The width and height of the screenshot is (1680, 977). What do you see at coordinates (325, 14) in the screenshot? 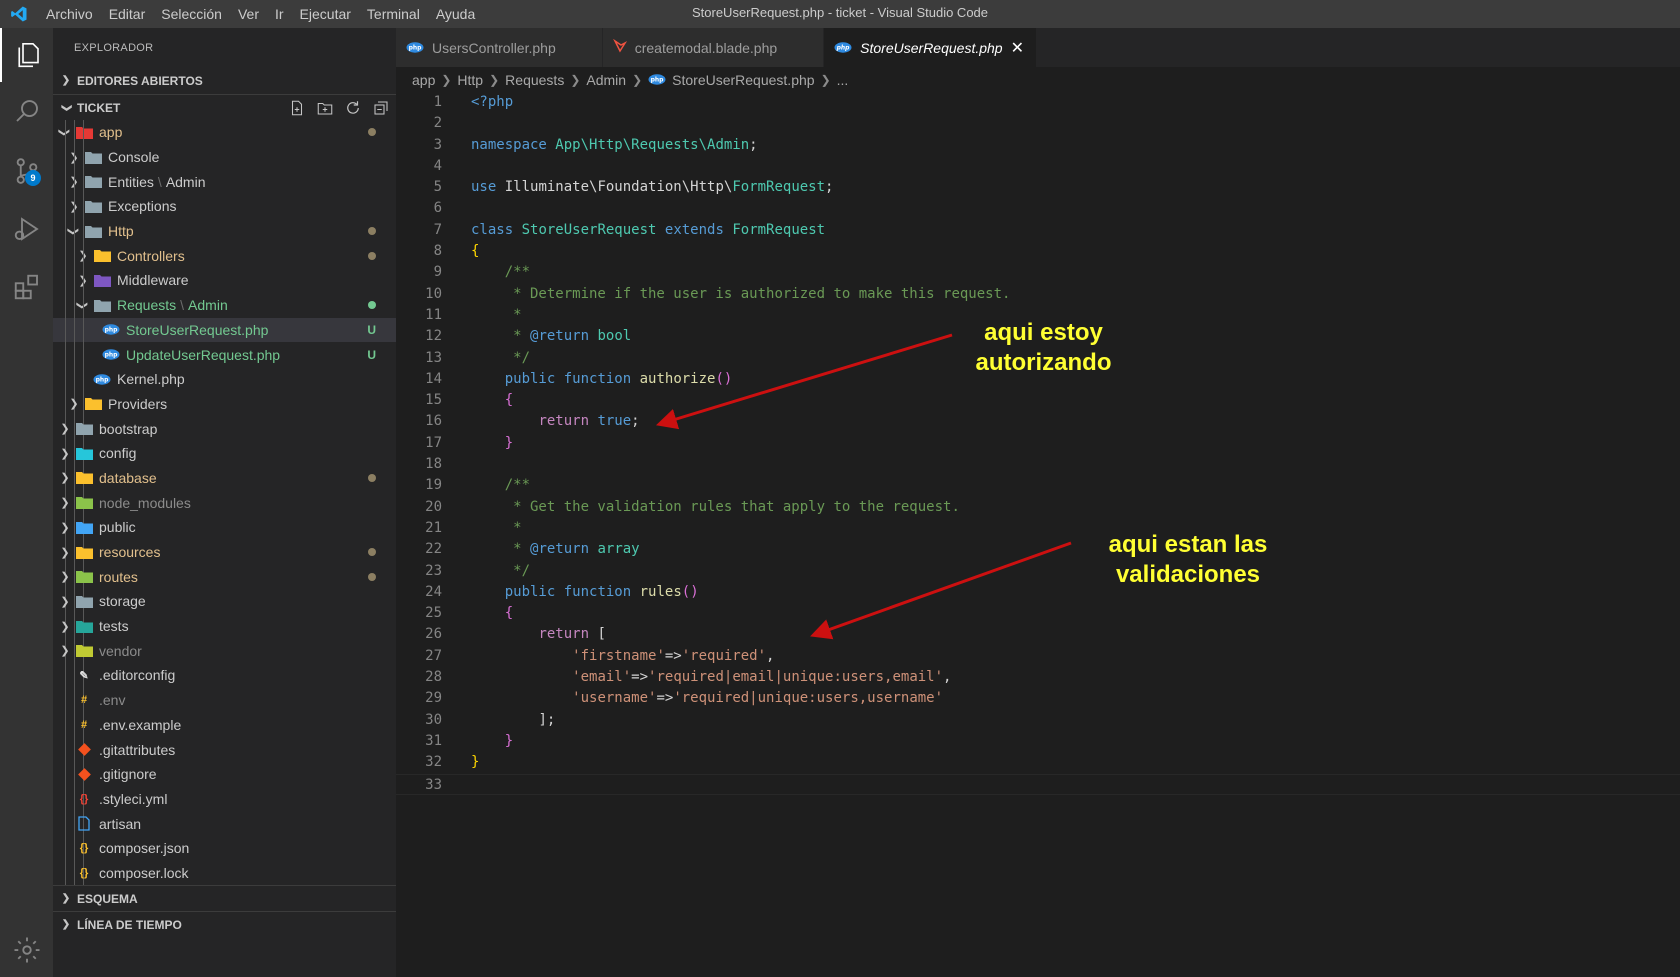
I see `menu-item-5: Ejecutar` at bounding box center [325, 14].